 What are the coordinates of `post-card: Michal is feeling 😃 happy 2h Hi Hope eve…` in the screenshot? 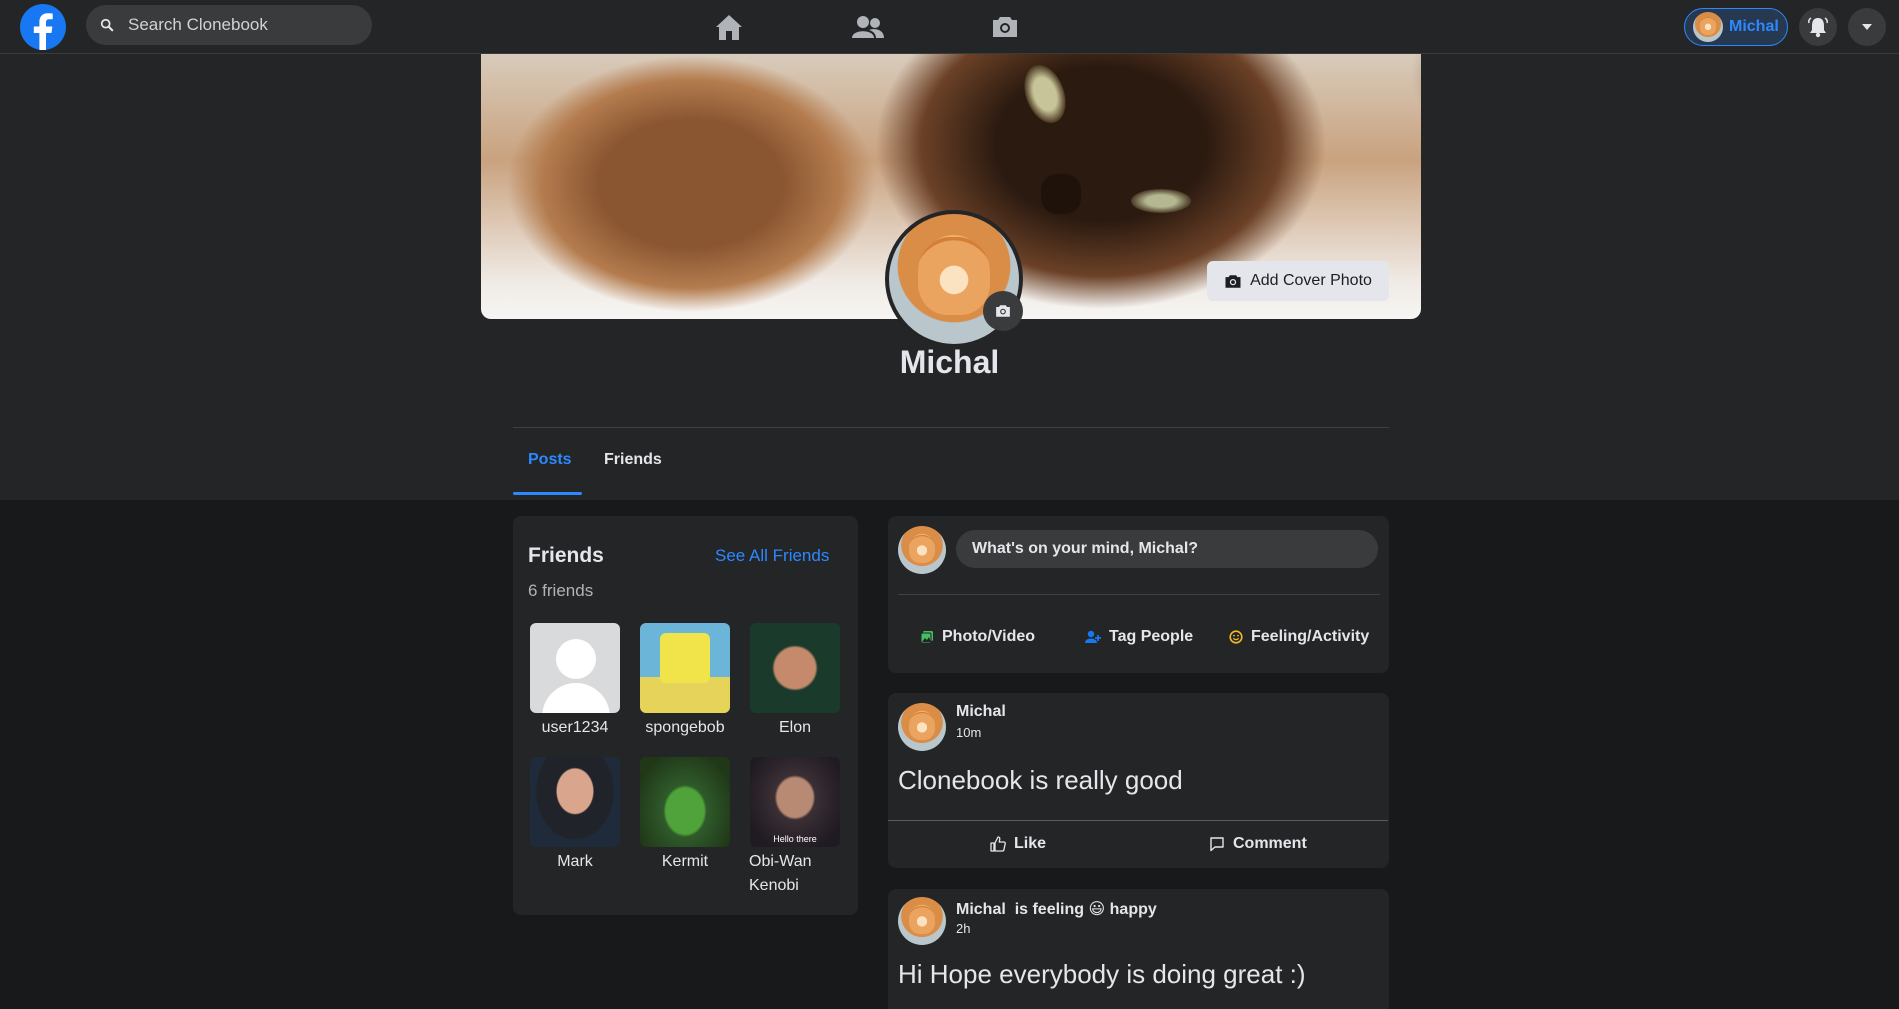 It's located at (1138, 949).